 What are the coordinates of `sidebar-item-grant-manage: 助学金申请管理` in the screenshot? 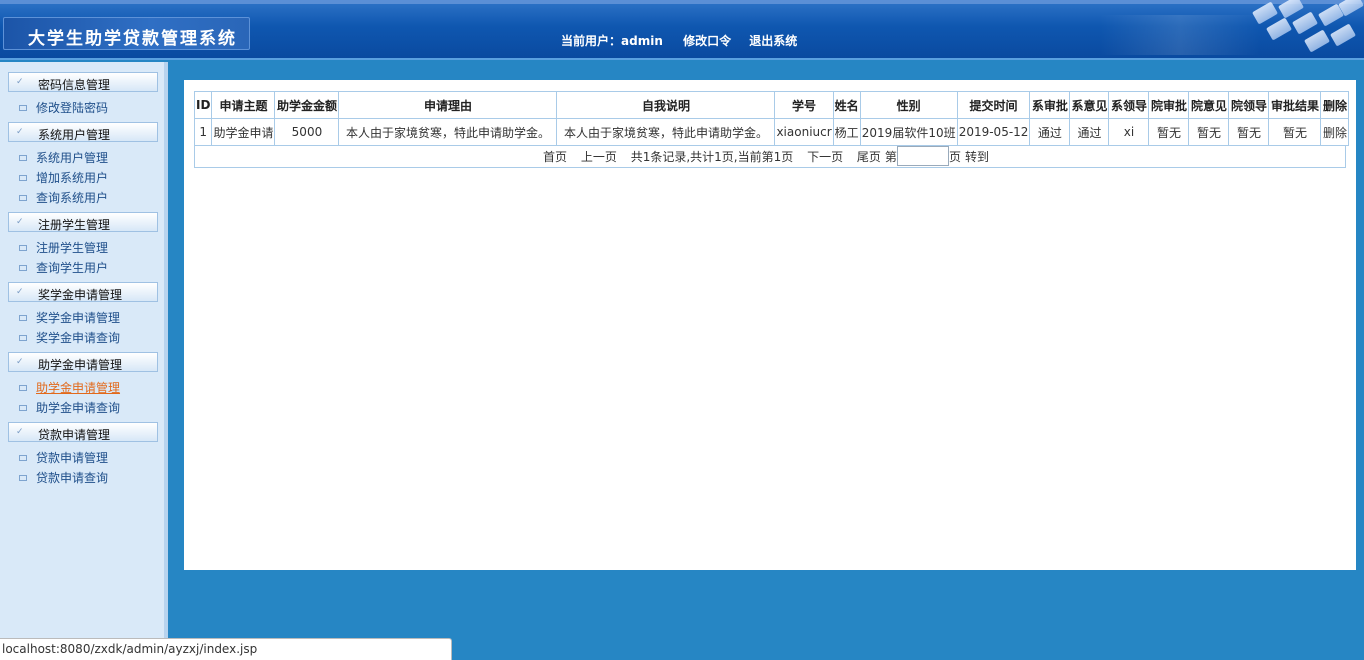 It's located at (69, 387).